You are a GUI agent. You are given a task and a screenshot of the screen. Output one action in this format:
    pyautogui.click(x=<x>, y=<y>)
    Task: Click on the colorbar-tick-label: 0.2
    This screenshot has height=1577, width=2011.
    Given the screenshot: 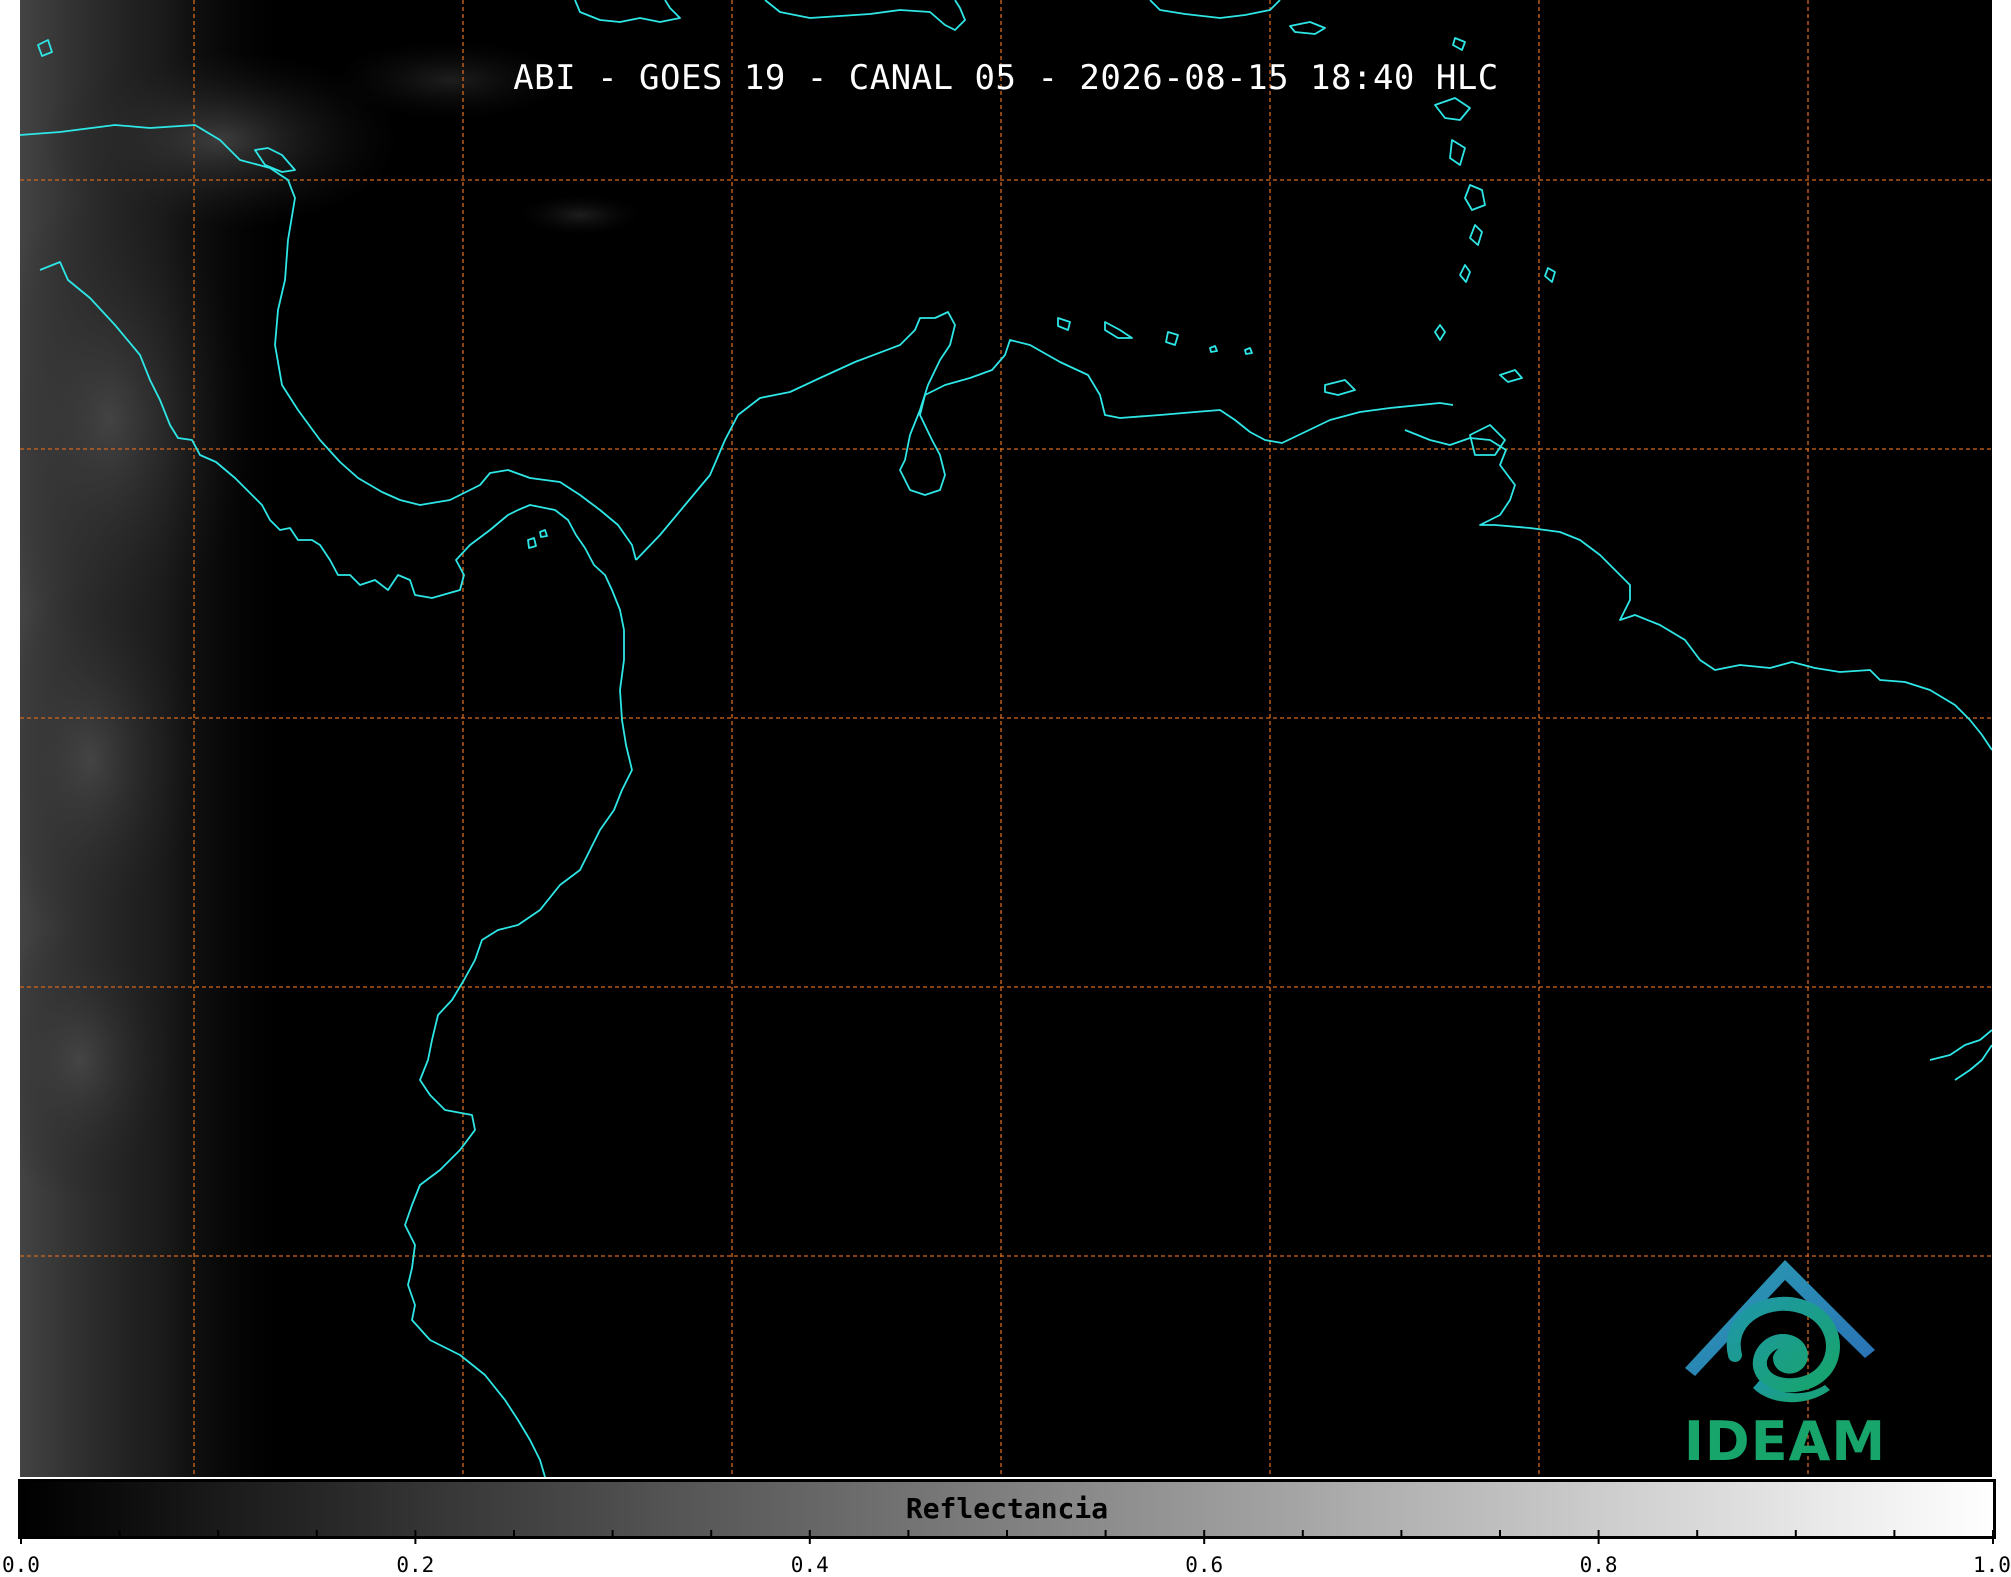 What is the action you would take?
    pyautogui.click(x=415, y=1565)
    